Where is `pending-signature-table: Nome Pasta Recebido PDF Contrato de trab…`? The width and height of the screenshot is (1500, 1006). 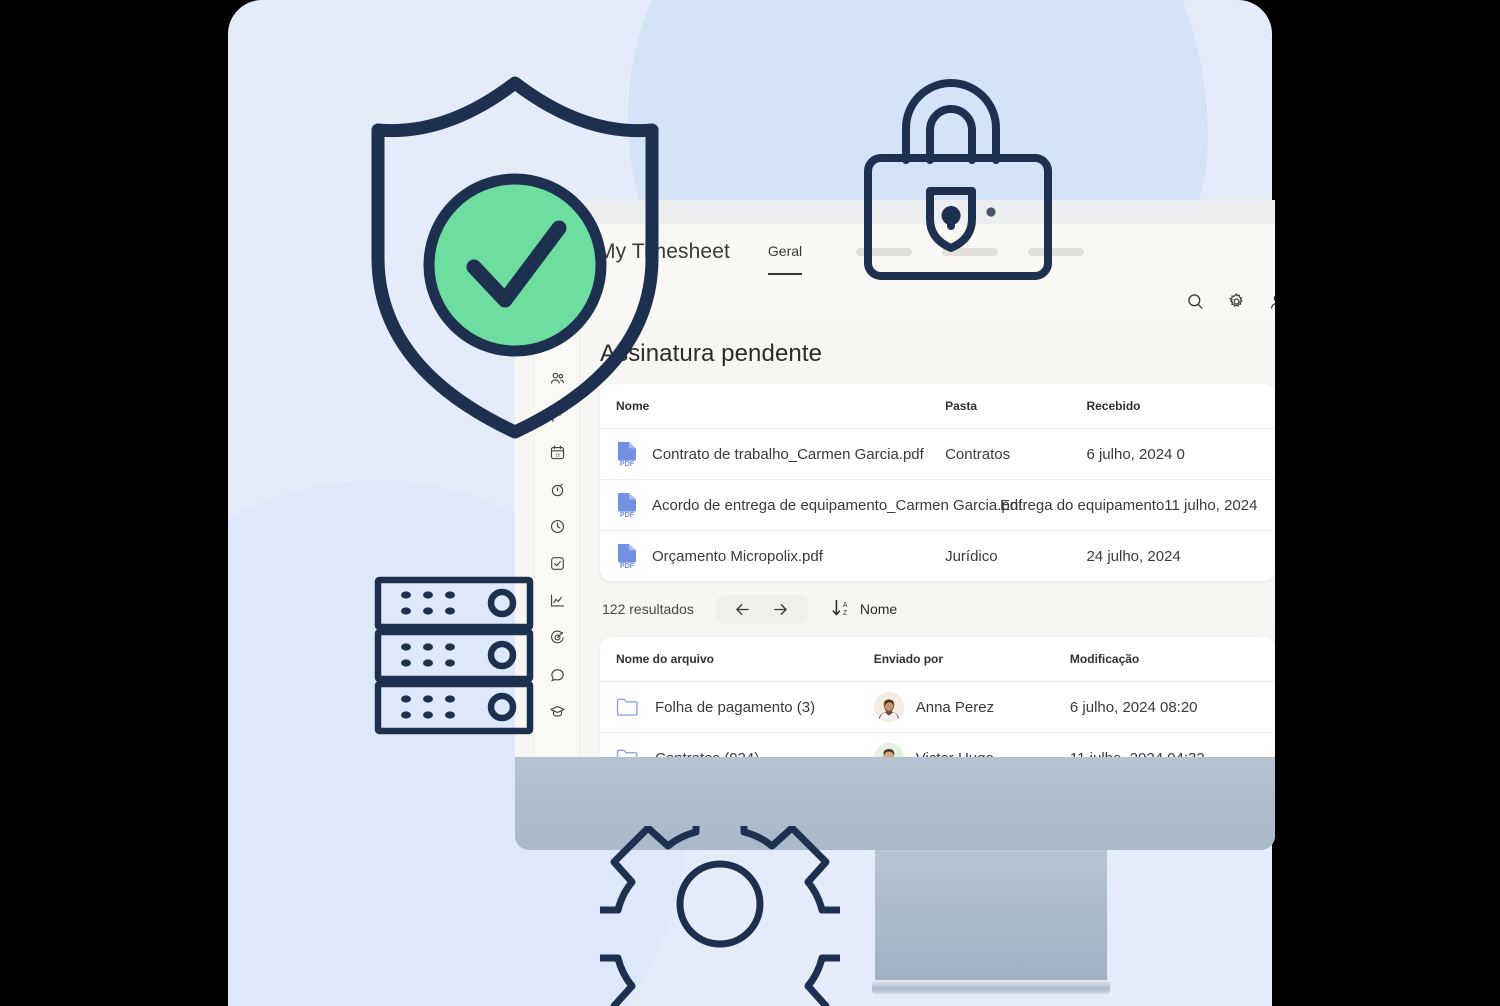 pending-signature-table: Nome Pasta Recebido PDF Contrato de trab… is located at coordinates (937, 482).